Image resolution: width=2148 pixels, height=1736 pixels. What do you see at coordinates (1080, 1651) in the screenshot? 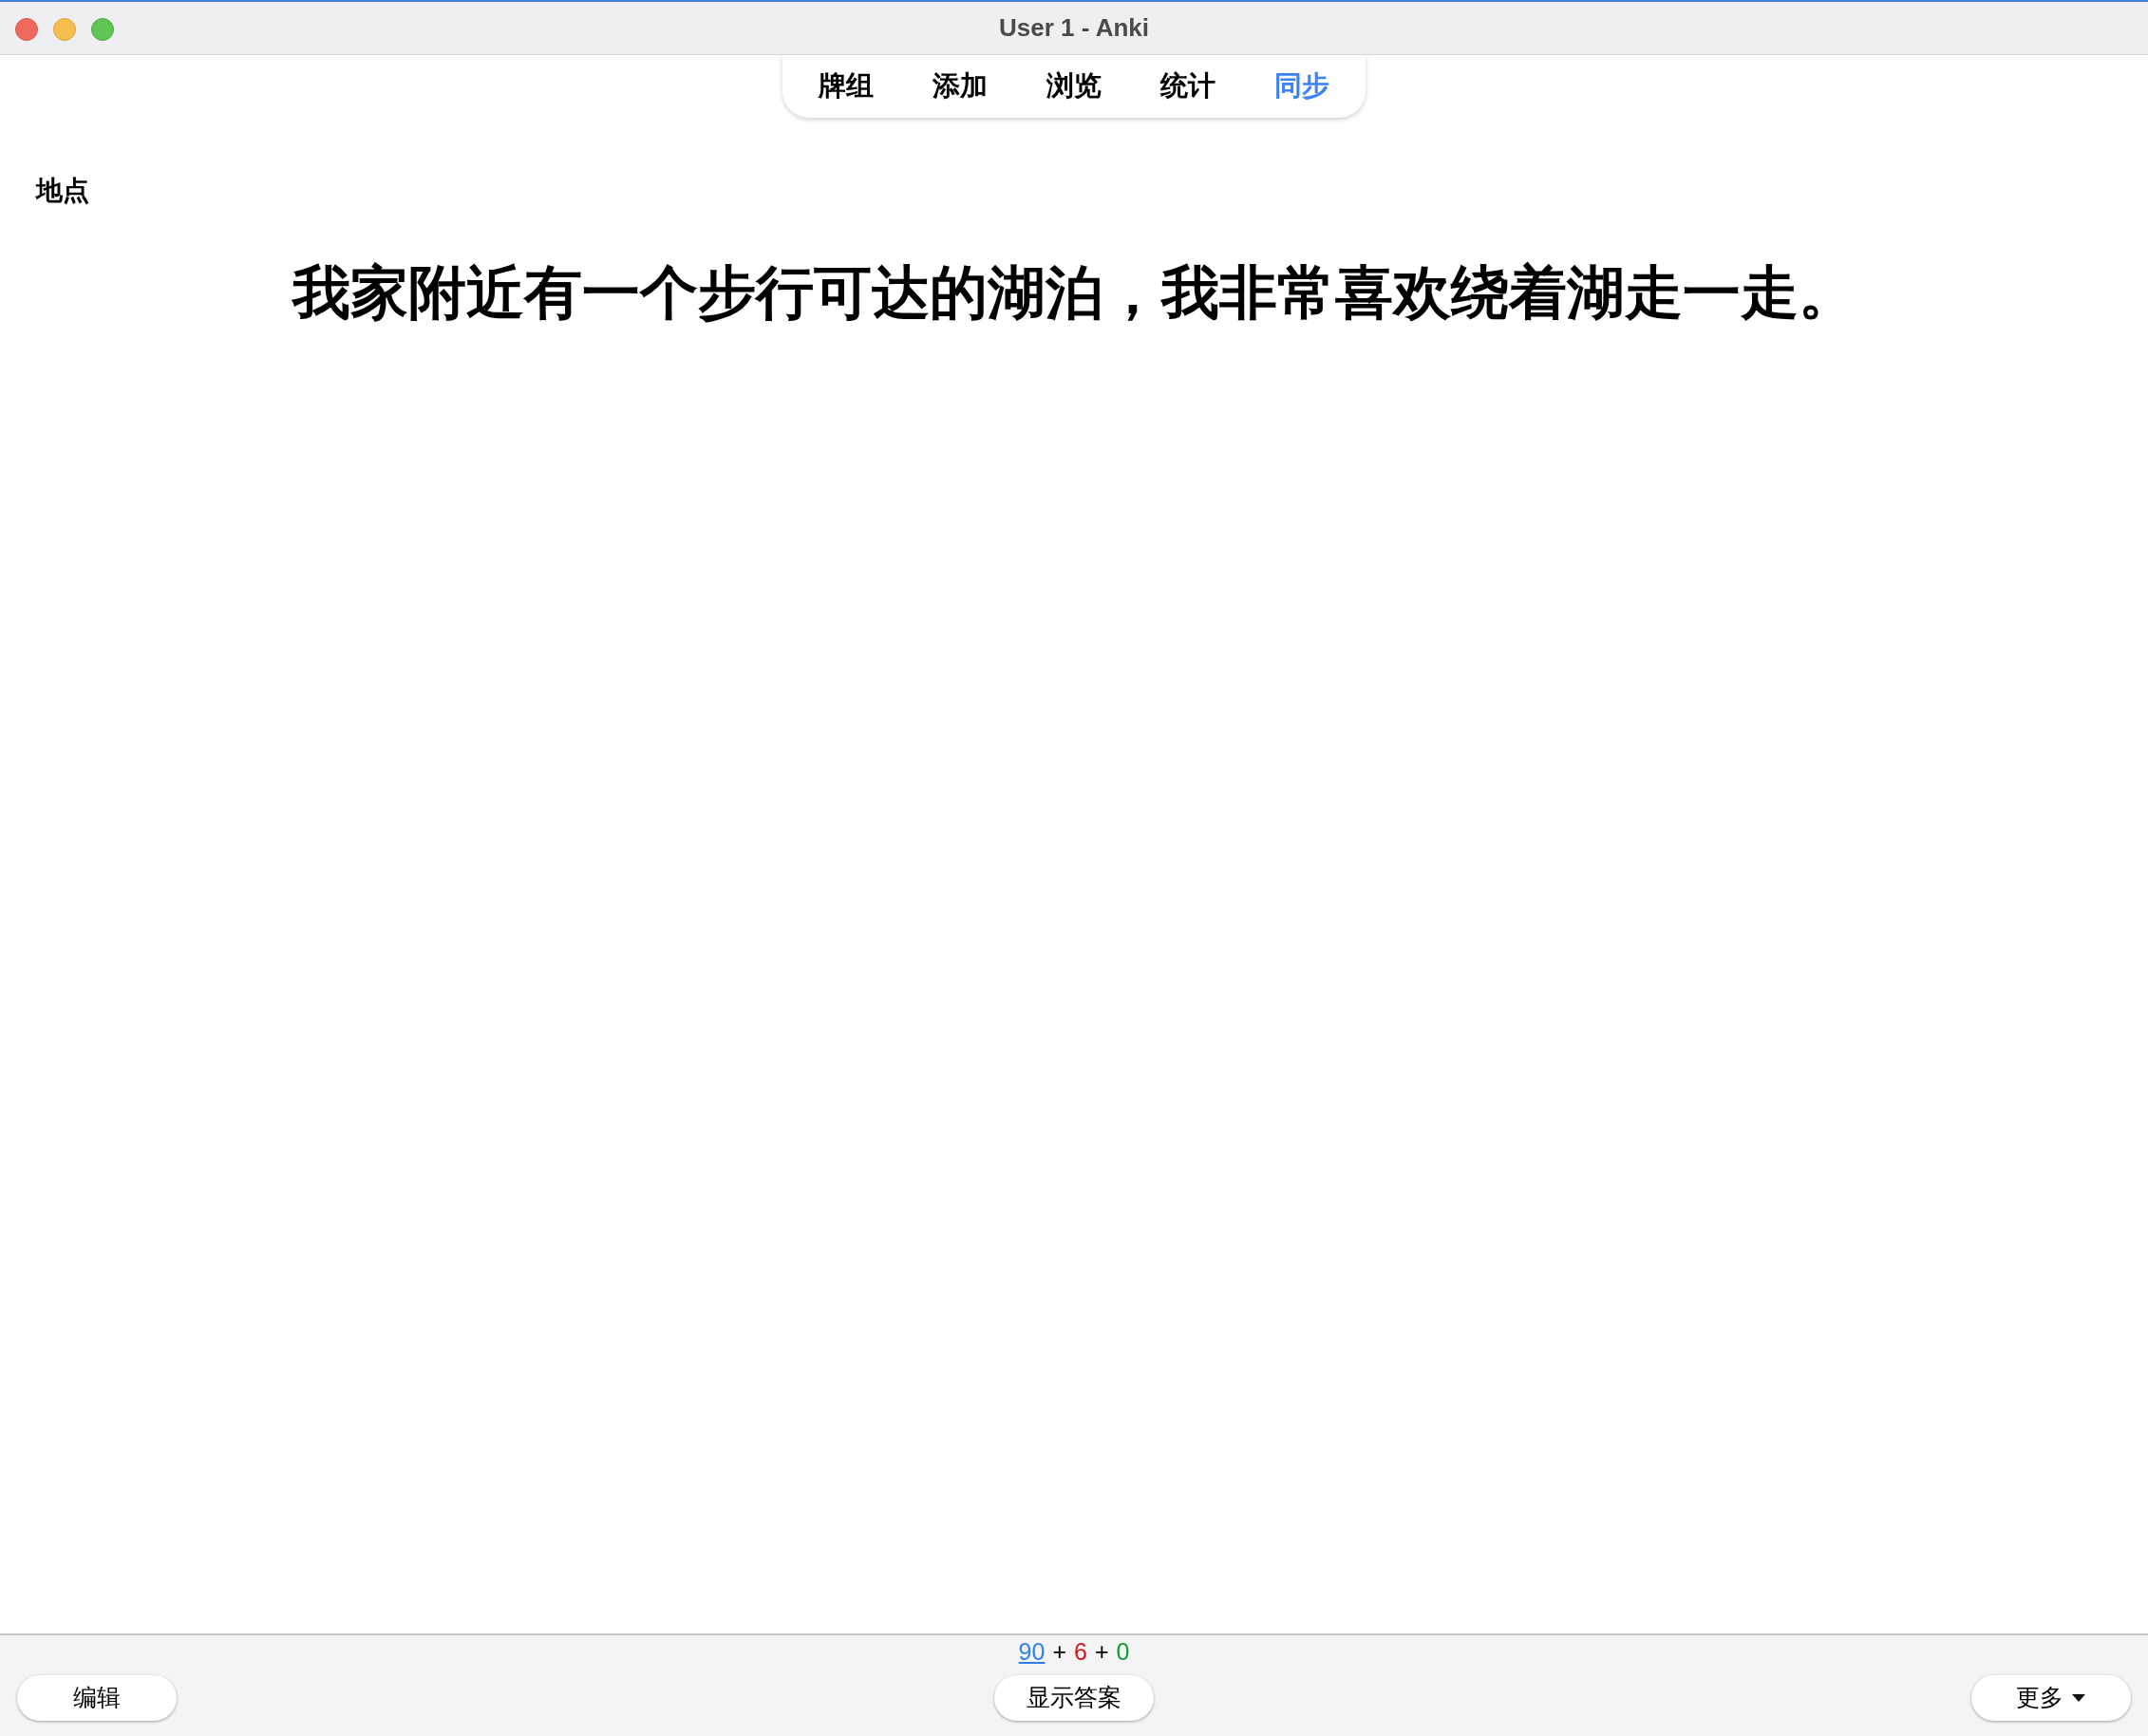
I see `card-count: 6` at bounding box center [1080, 1651].